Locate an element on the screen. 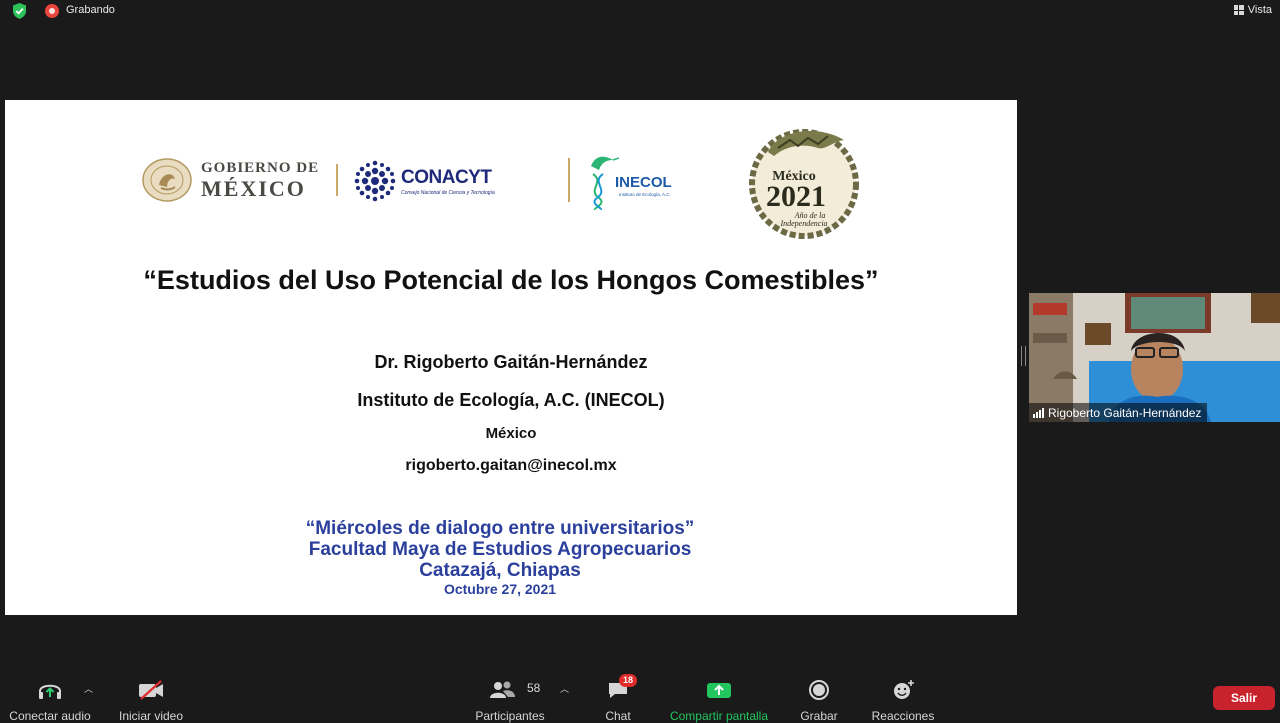  participants-count: 58 is located at coordinates (534, 688).